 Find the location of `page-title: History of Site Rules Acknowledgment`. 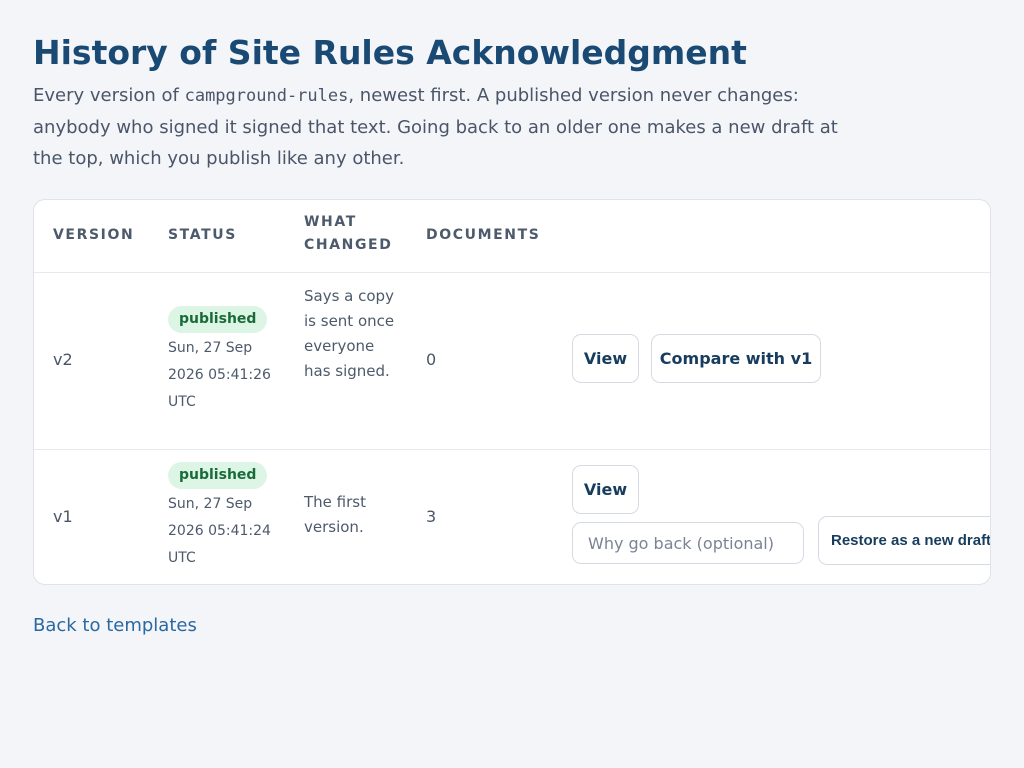

page-title: History of Site Rules Acknowledgment is located at coordinates (390, 52).